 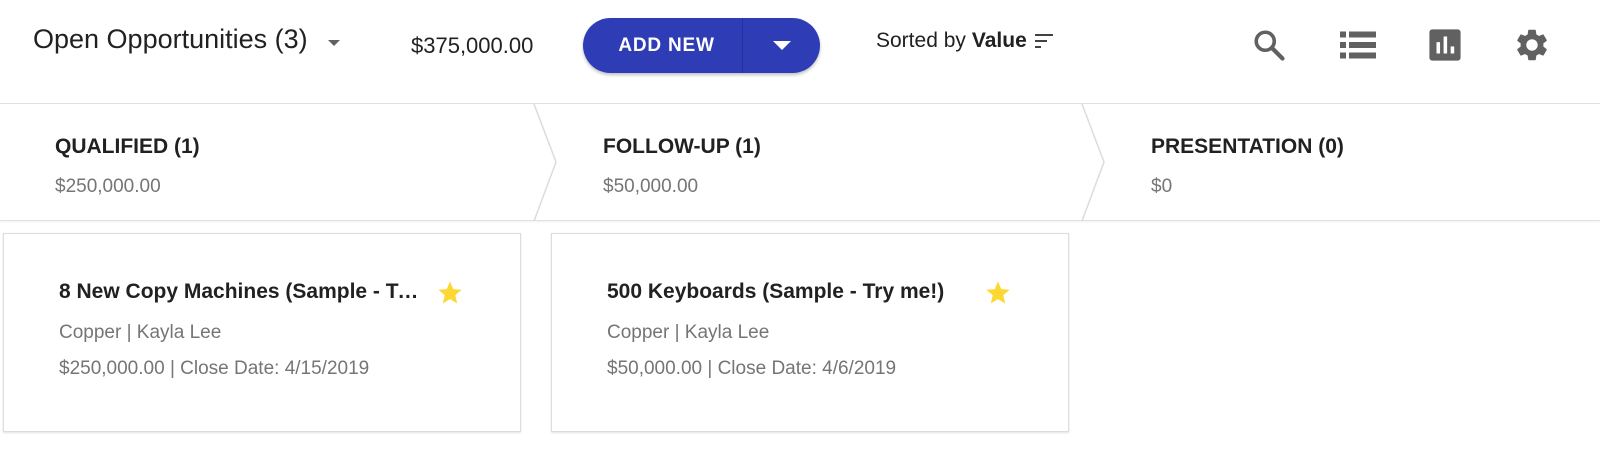 I want to click on stage-name: PRESENTATION (0), so click(x=1247, y=146).